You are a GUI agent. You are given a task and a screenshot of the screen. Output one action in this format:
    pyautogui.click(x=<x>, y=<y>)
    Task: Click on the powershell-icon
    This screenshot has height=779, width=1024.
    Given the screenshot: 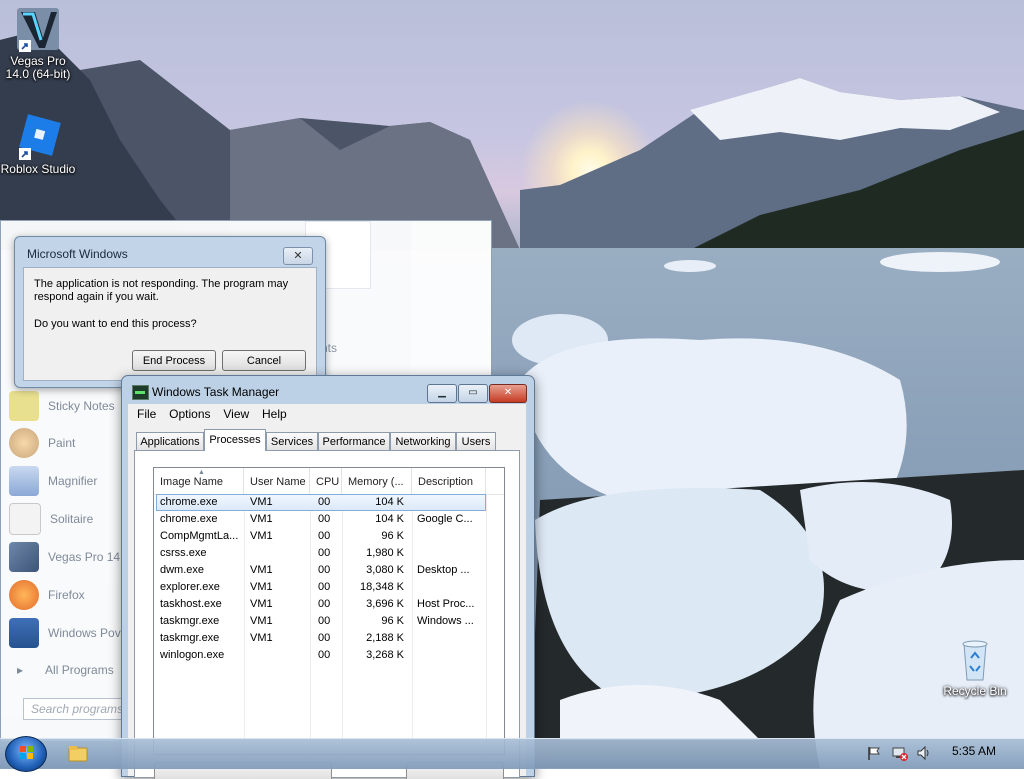 What is the action you would take?
    pyautogui.click(x=24, y=633)
    